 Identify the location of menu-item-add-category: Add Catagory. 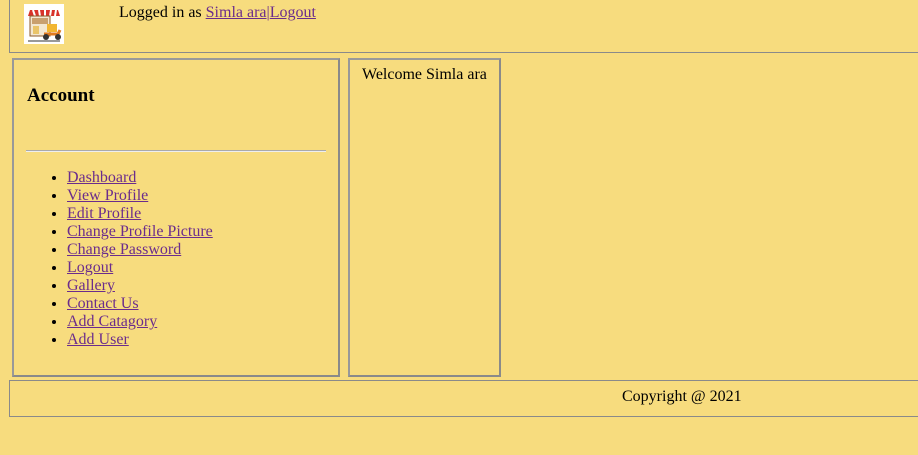
(140, 322).